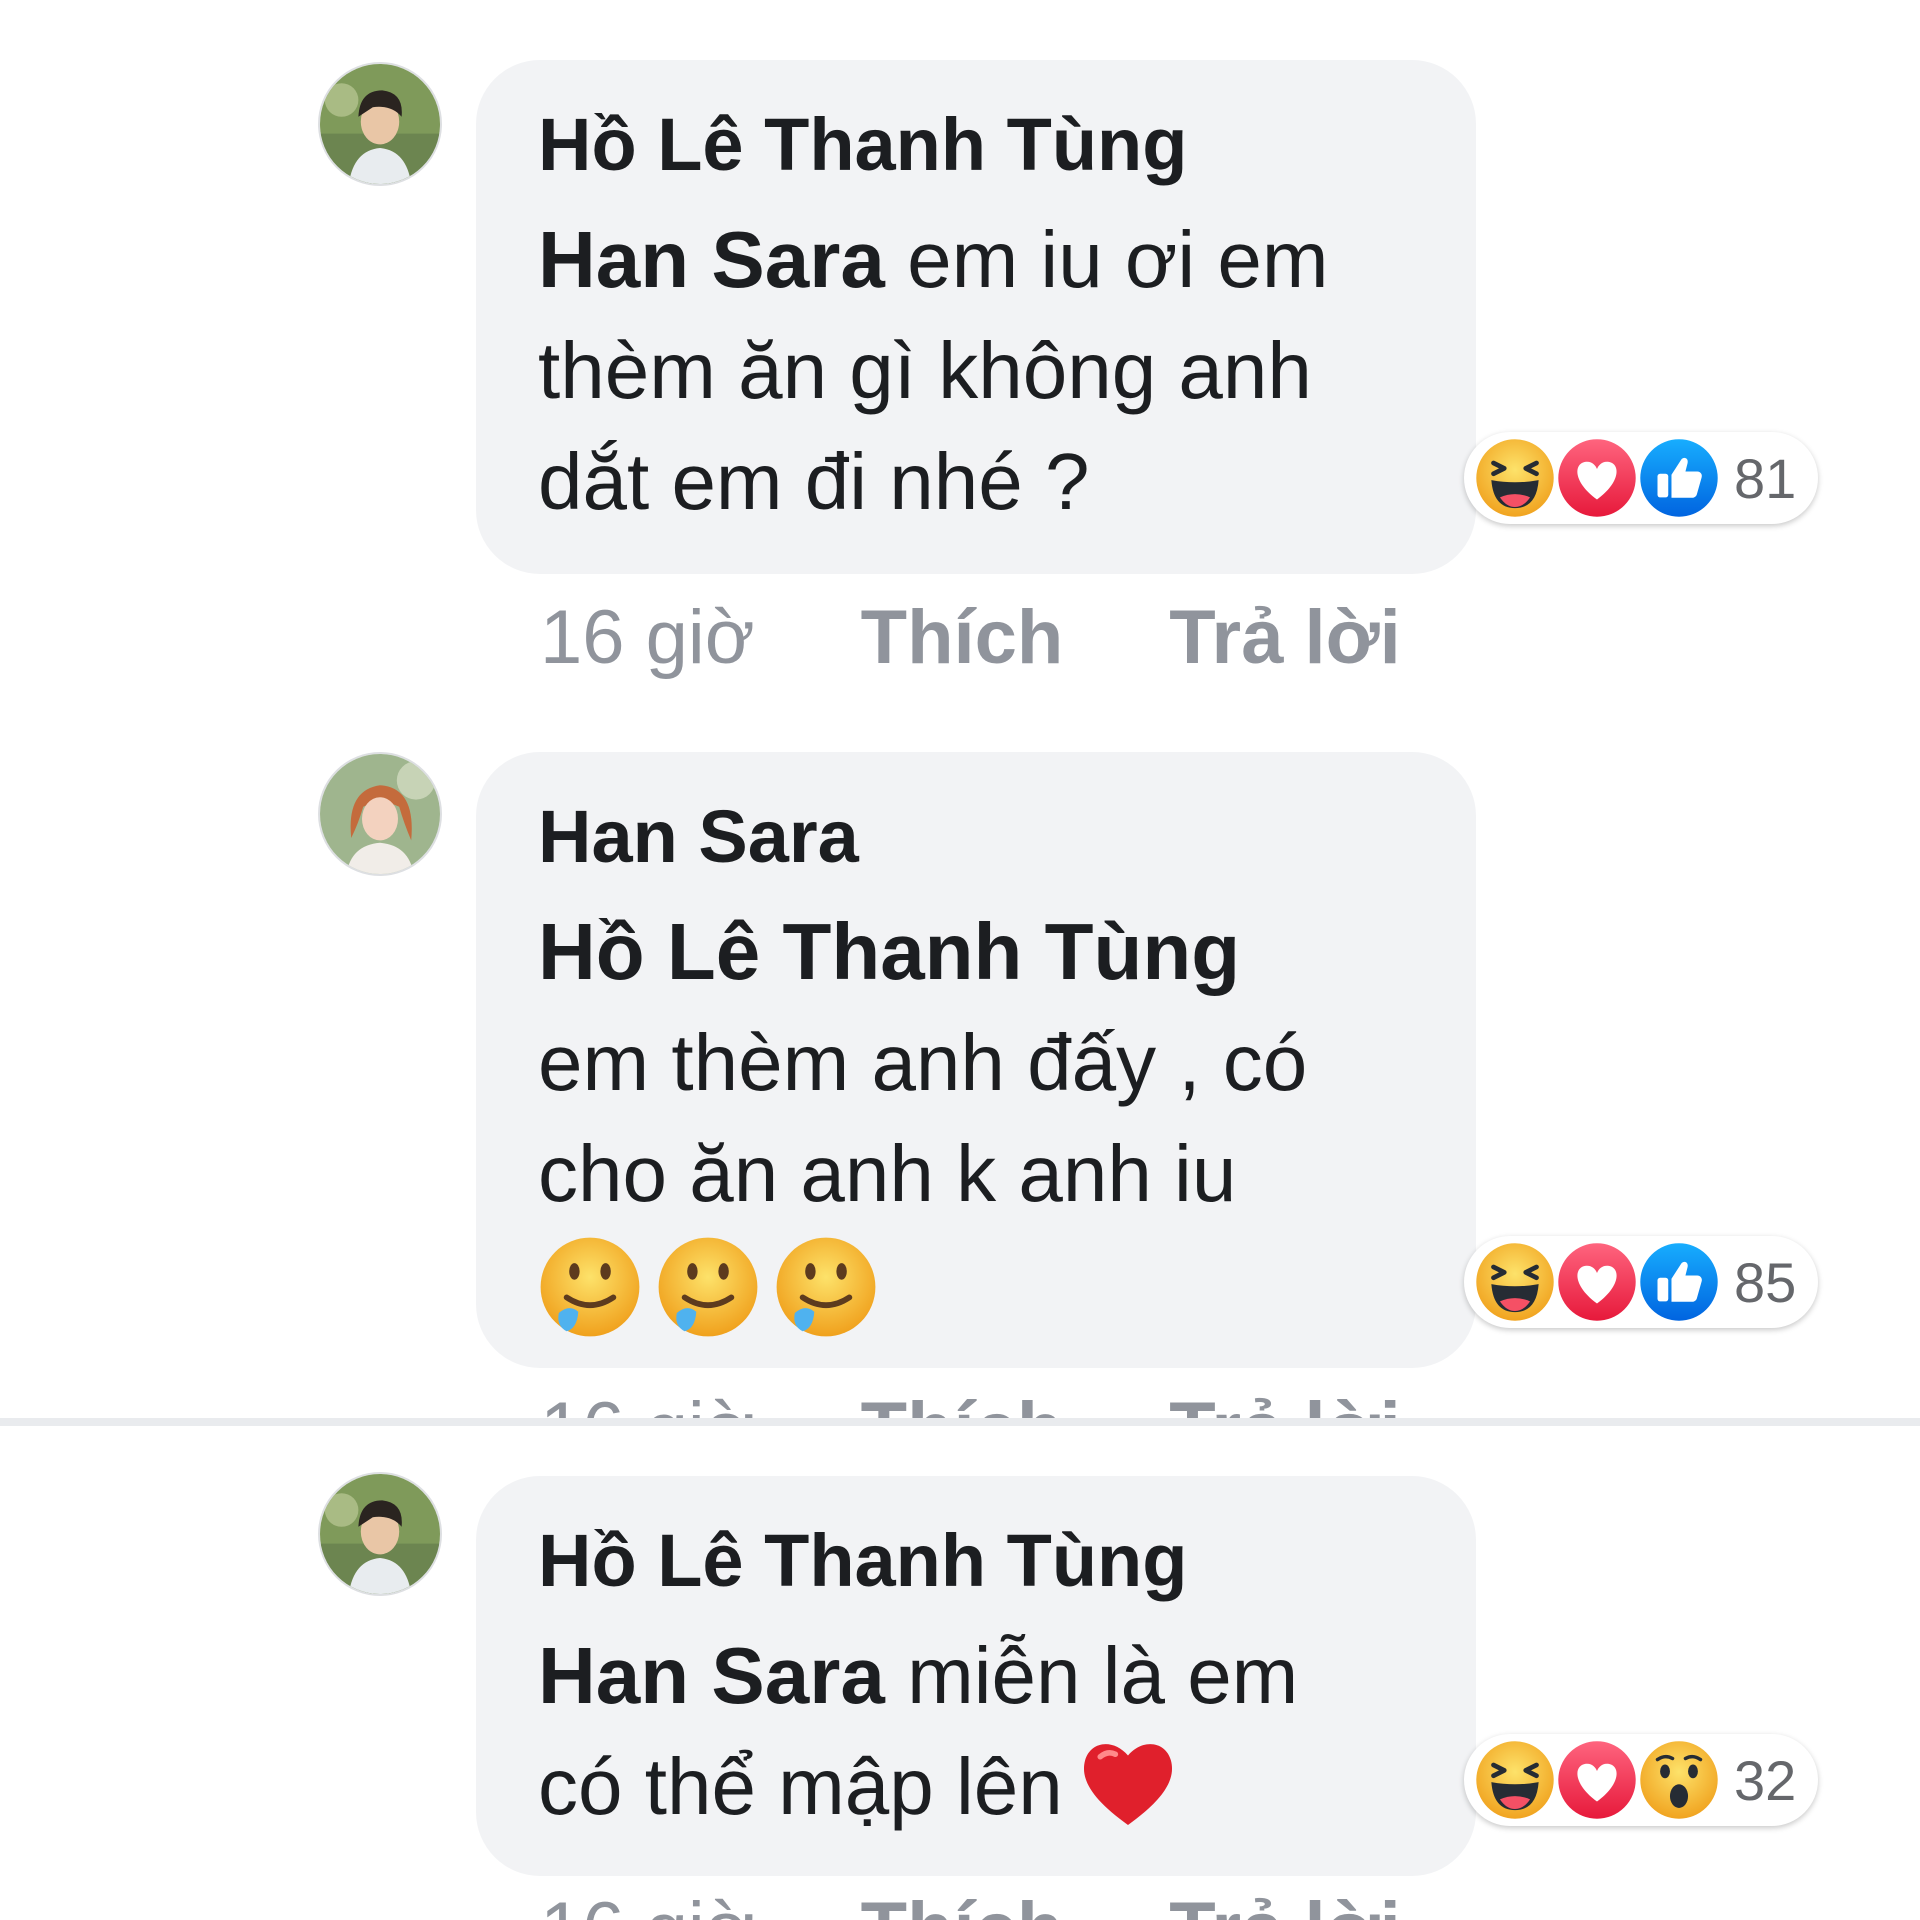 The image size is (1920, 1920). I want to click on reaction-count: 81, so click(1765, 478).